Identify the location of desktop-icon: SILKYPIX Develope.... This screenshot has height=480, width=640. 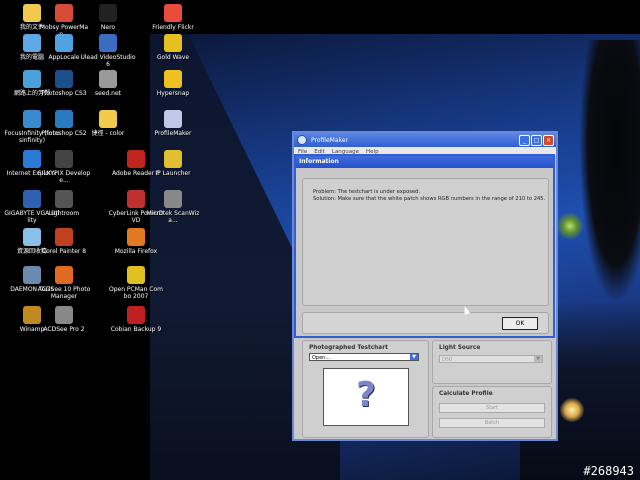
(64, 167).